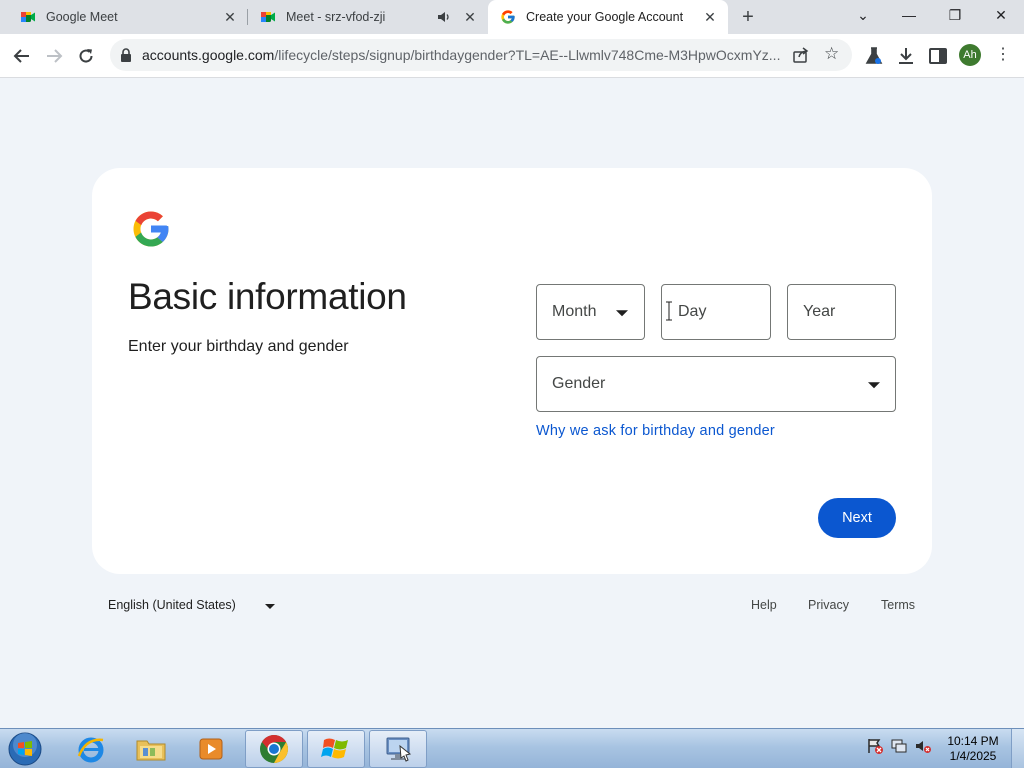 Image resolution: width=1024 pixels, height=768 pixels. What do you see at coordinates (512, 748) in the screenshot?
I see `windows-taskbar: 10:14 PM 1/4/2025` at bounding box center [512, 748].